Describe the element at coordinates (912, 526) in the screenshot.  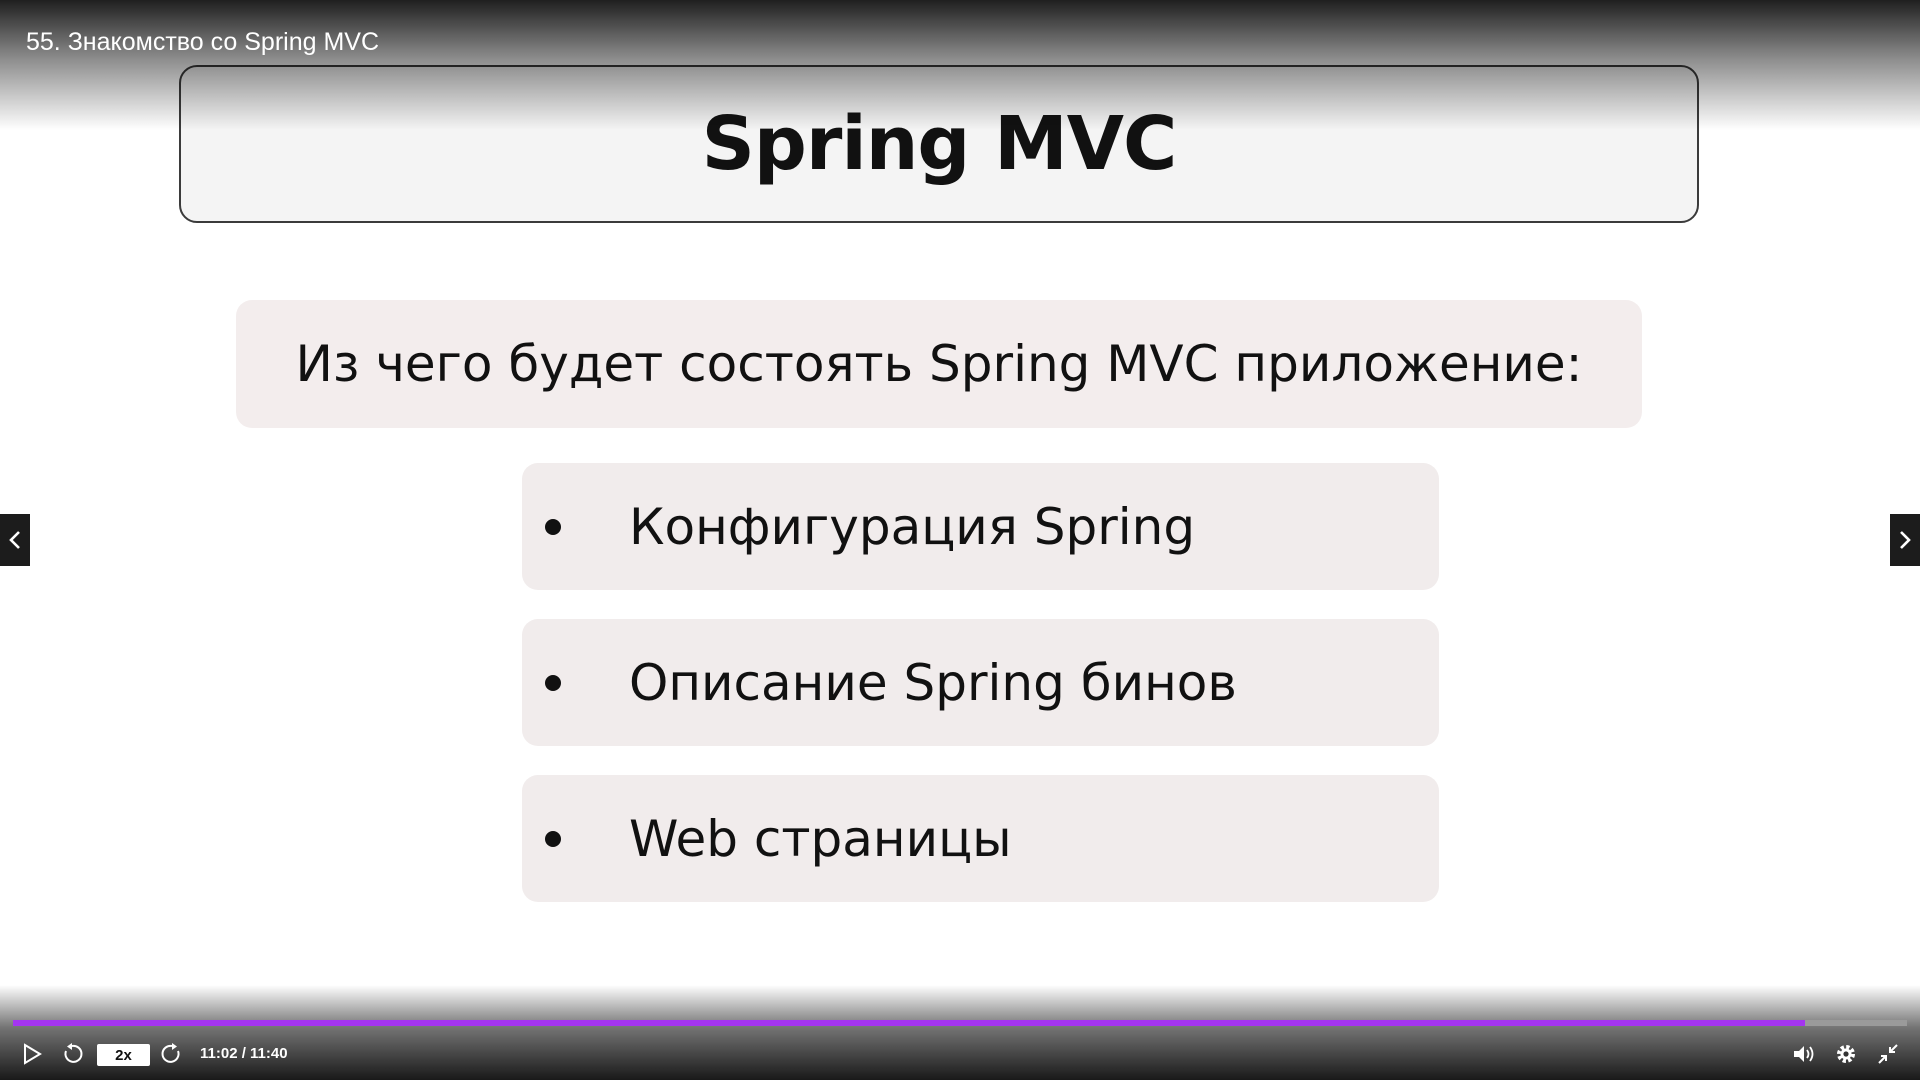
I see `bullet-text: Конфигурация Spring` at that location.